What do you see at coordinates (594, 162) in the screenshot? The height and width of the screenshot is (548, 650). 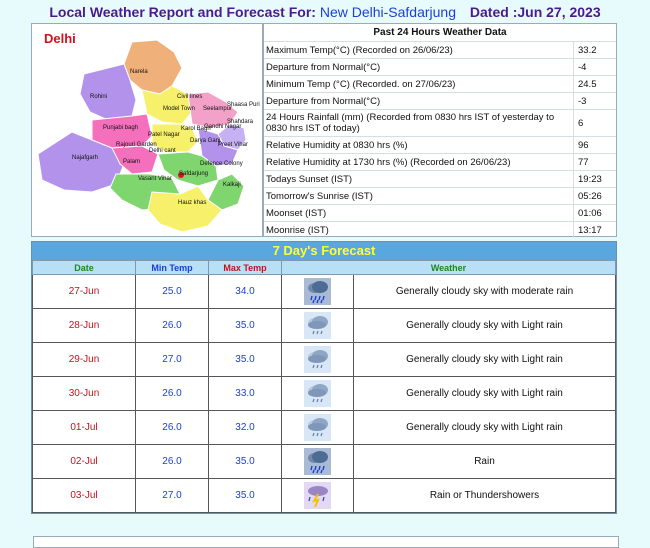 I see `past-data-value: 77` at bounding box center [594, 162].